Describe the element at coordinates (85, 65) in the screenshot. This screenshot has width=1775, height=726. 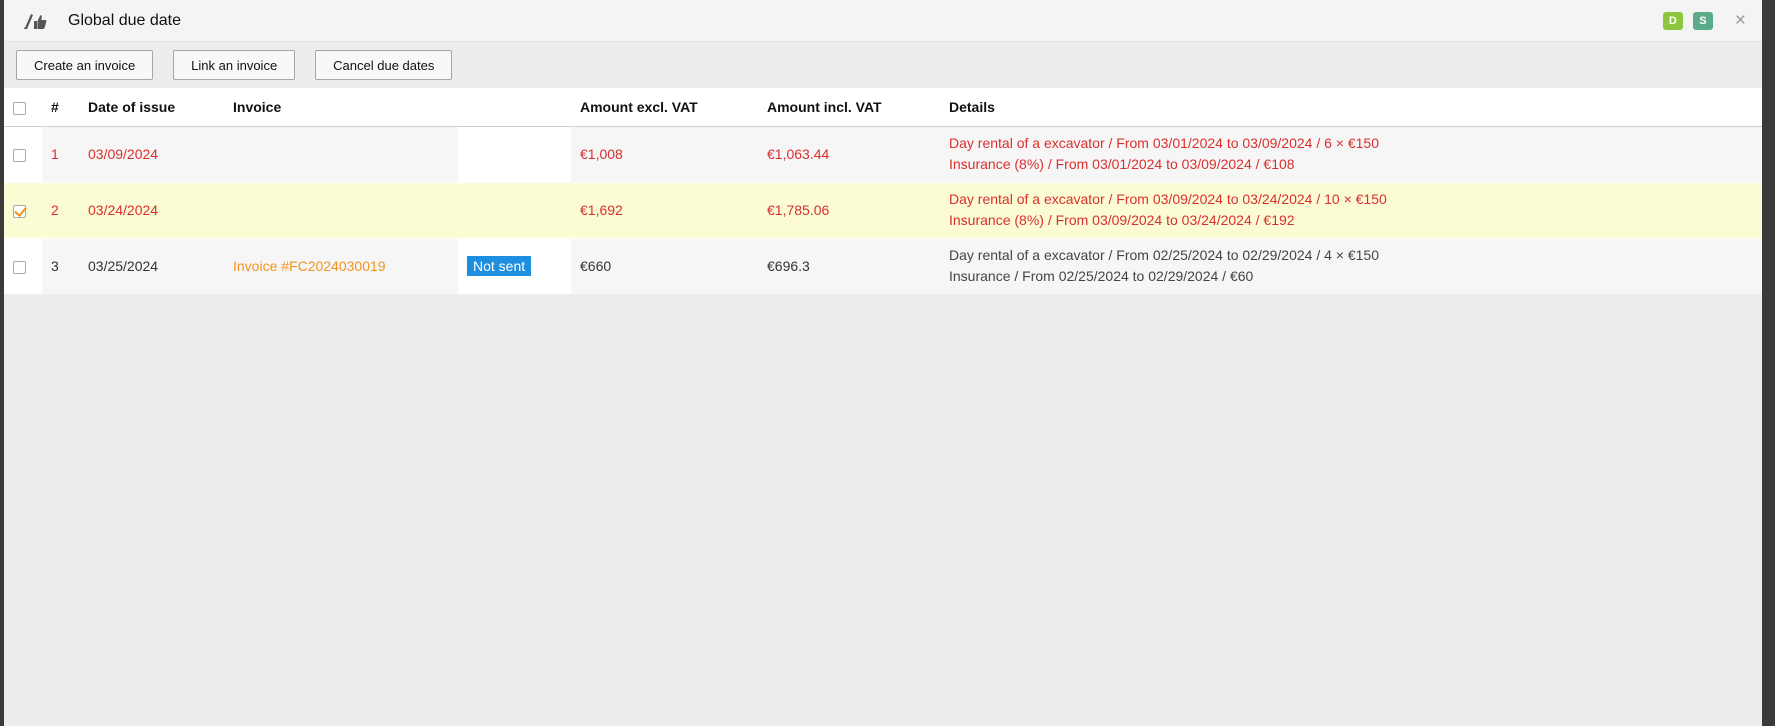
I see `create-invoice-button: Create an invoice` at that location.